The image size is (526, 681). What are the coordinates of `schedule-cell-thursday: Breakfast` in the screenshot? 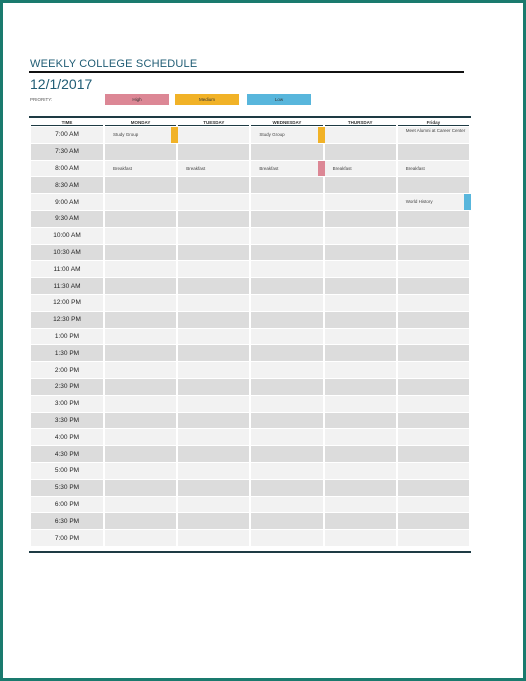 It's located at (360, 168).